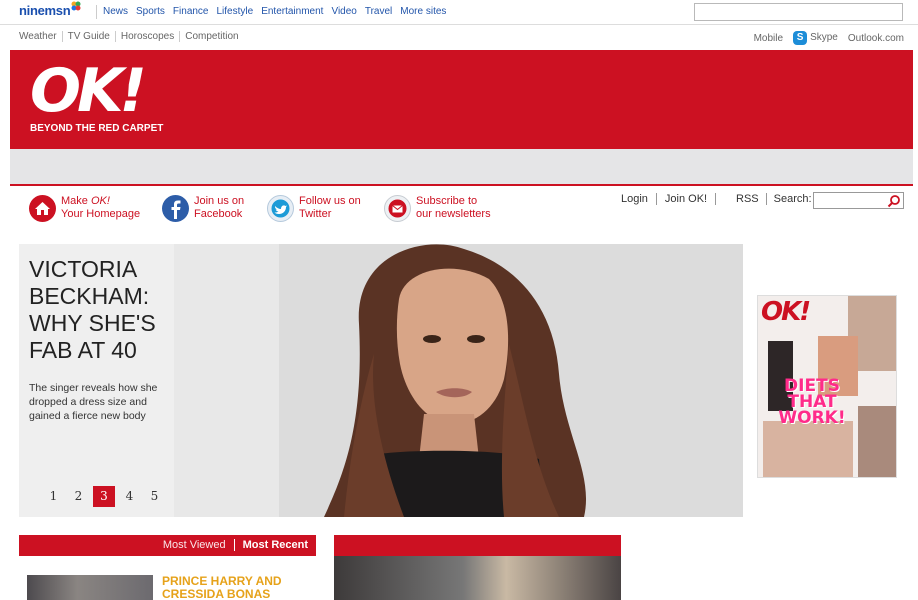 This screenshot has width=918, height=600. Describe the element at coordinates (292, 11) in the screenshot. I see `nav-entertainment: Entertainment` at that location.